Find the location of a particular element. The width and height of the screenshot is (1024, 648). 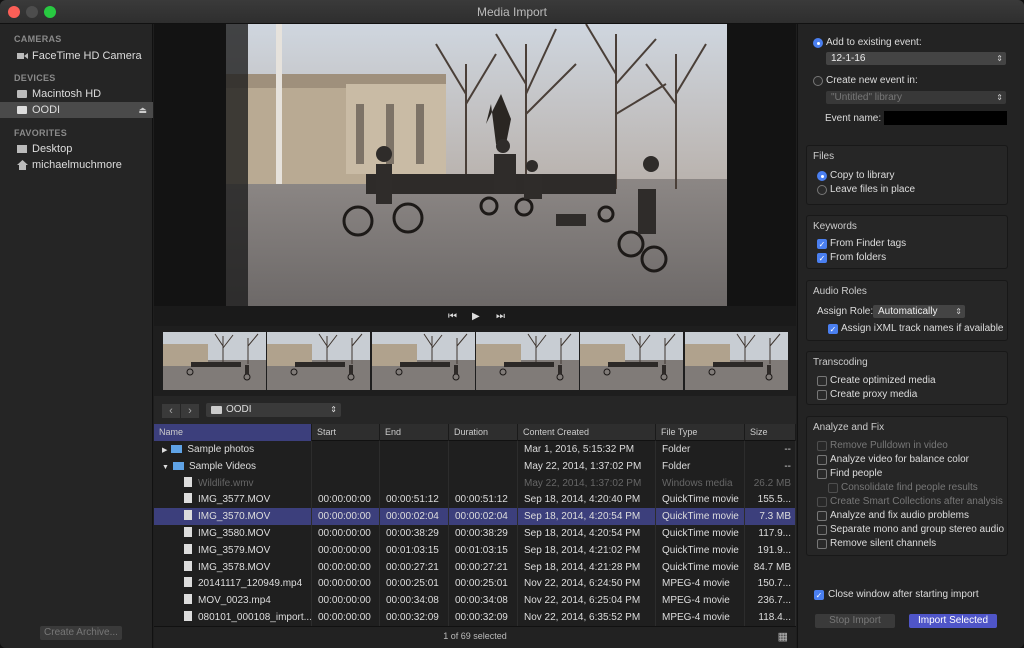

sidebar-item-oodi: OODI ⏏ is located at coordinates (76, 110).